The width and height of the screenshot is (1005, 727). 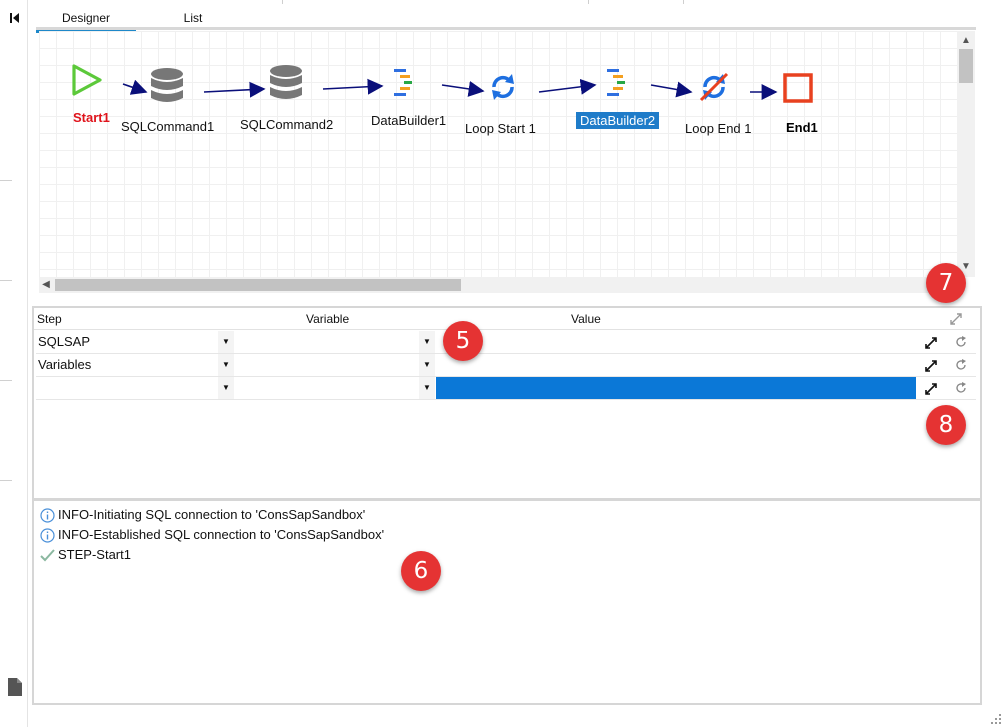 I want to click on node-label-databuilder1: DataBuilder1, so click(x=408, y=120).